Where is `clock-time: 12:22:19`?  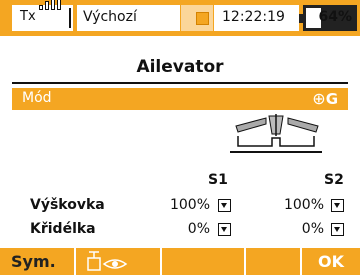
clock-time: 12:22:19 is located at coordinates (253, 17).